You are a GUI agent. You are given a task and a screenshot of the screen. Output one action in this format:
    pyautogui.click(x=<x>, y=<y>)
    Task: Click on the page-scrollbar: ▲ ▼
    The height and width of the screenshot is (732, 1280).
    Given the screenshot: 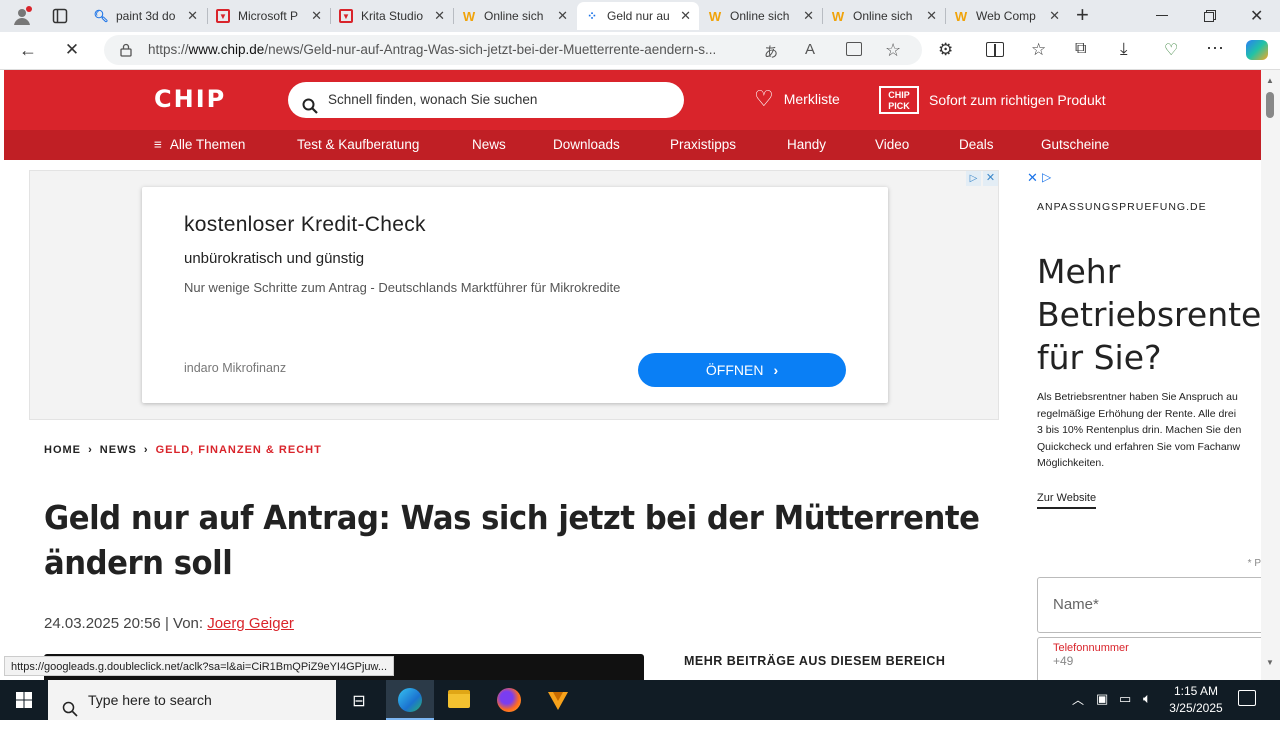 What is the action you would take?
    pyautogui.click(x=1270, y=375)
    